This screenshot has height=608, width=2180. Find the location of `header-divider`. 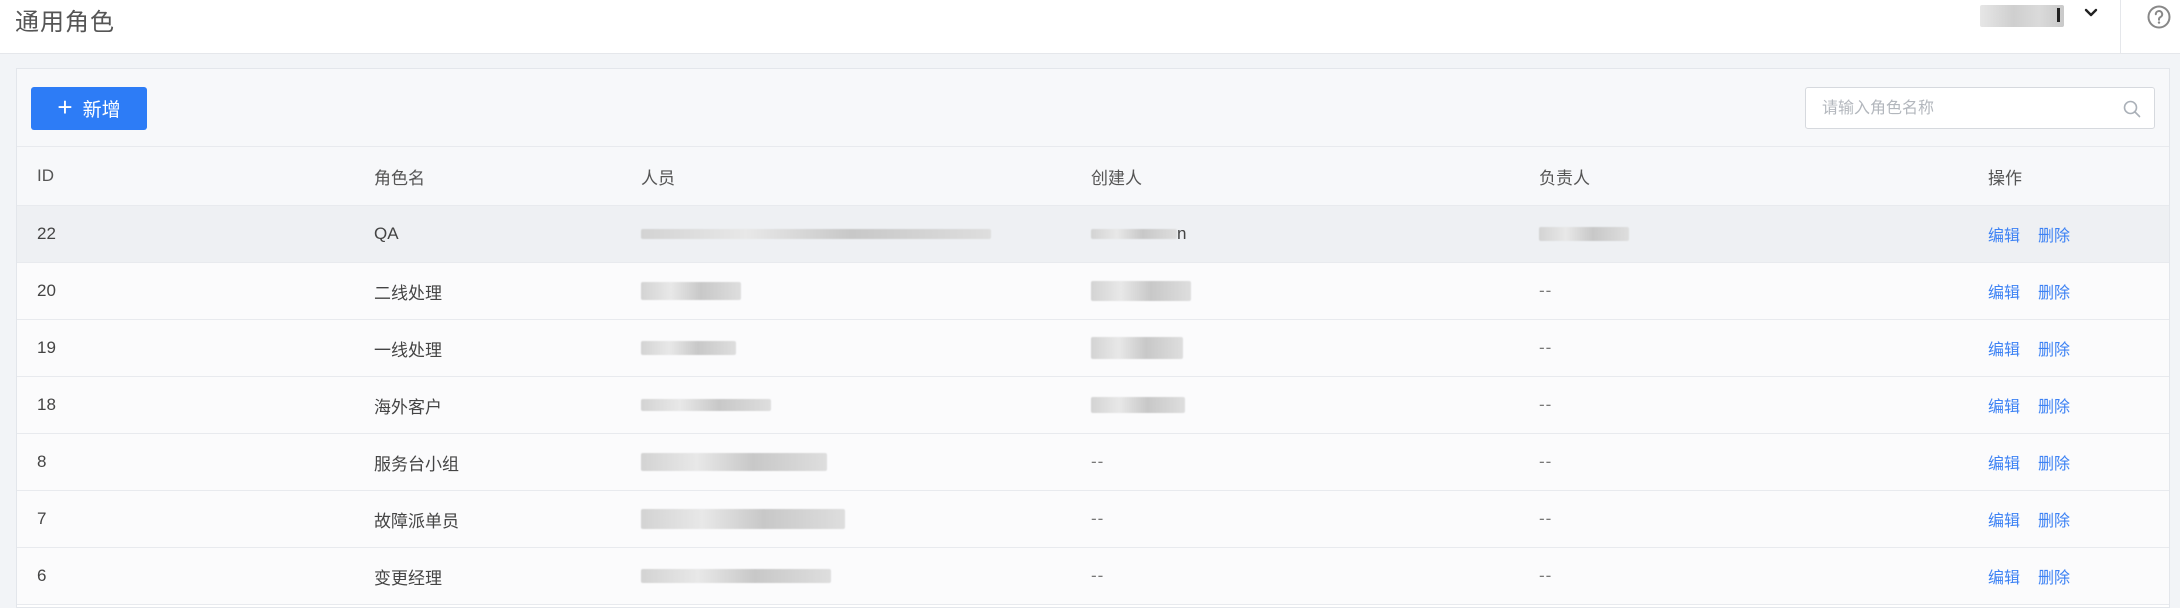

header-divider is located at coordinates (2120, 27).